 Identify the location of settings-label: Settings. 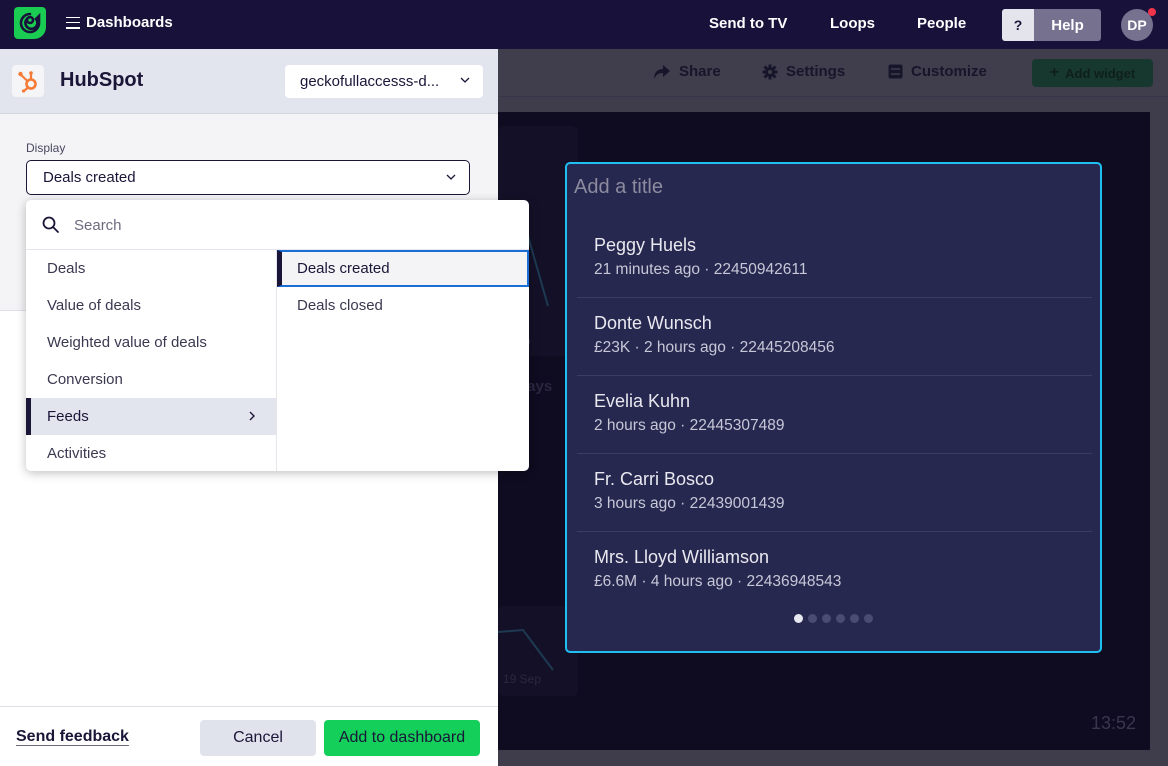
(816, 71).